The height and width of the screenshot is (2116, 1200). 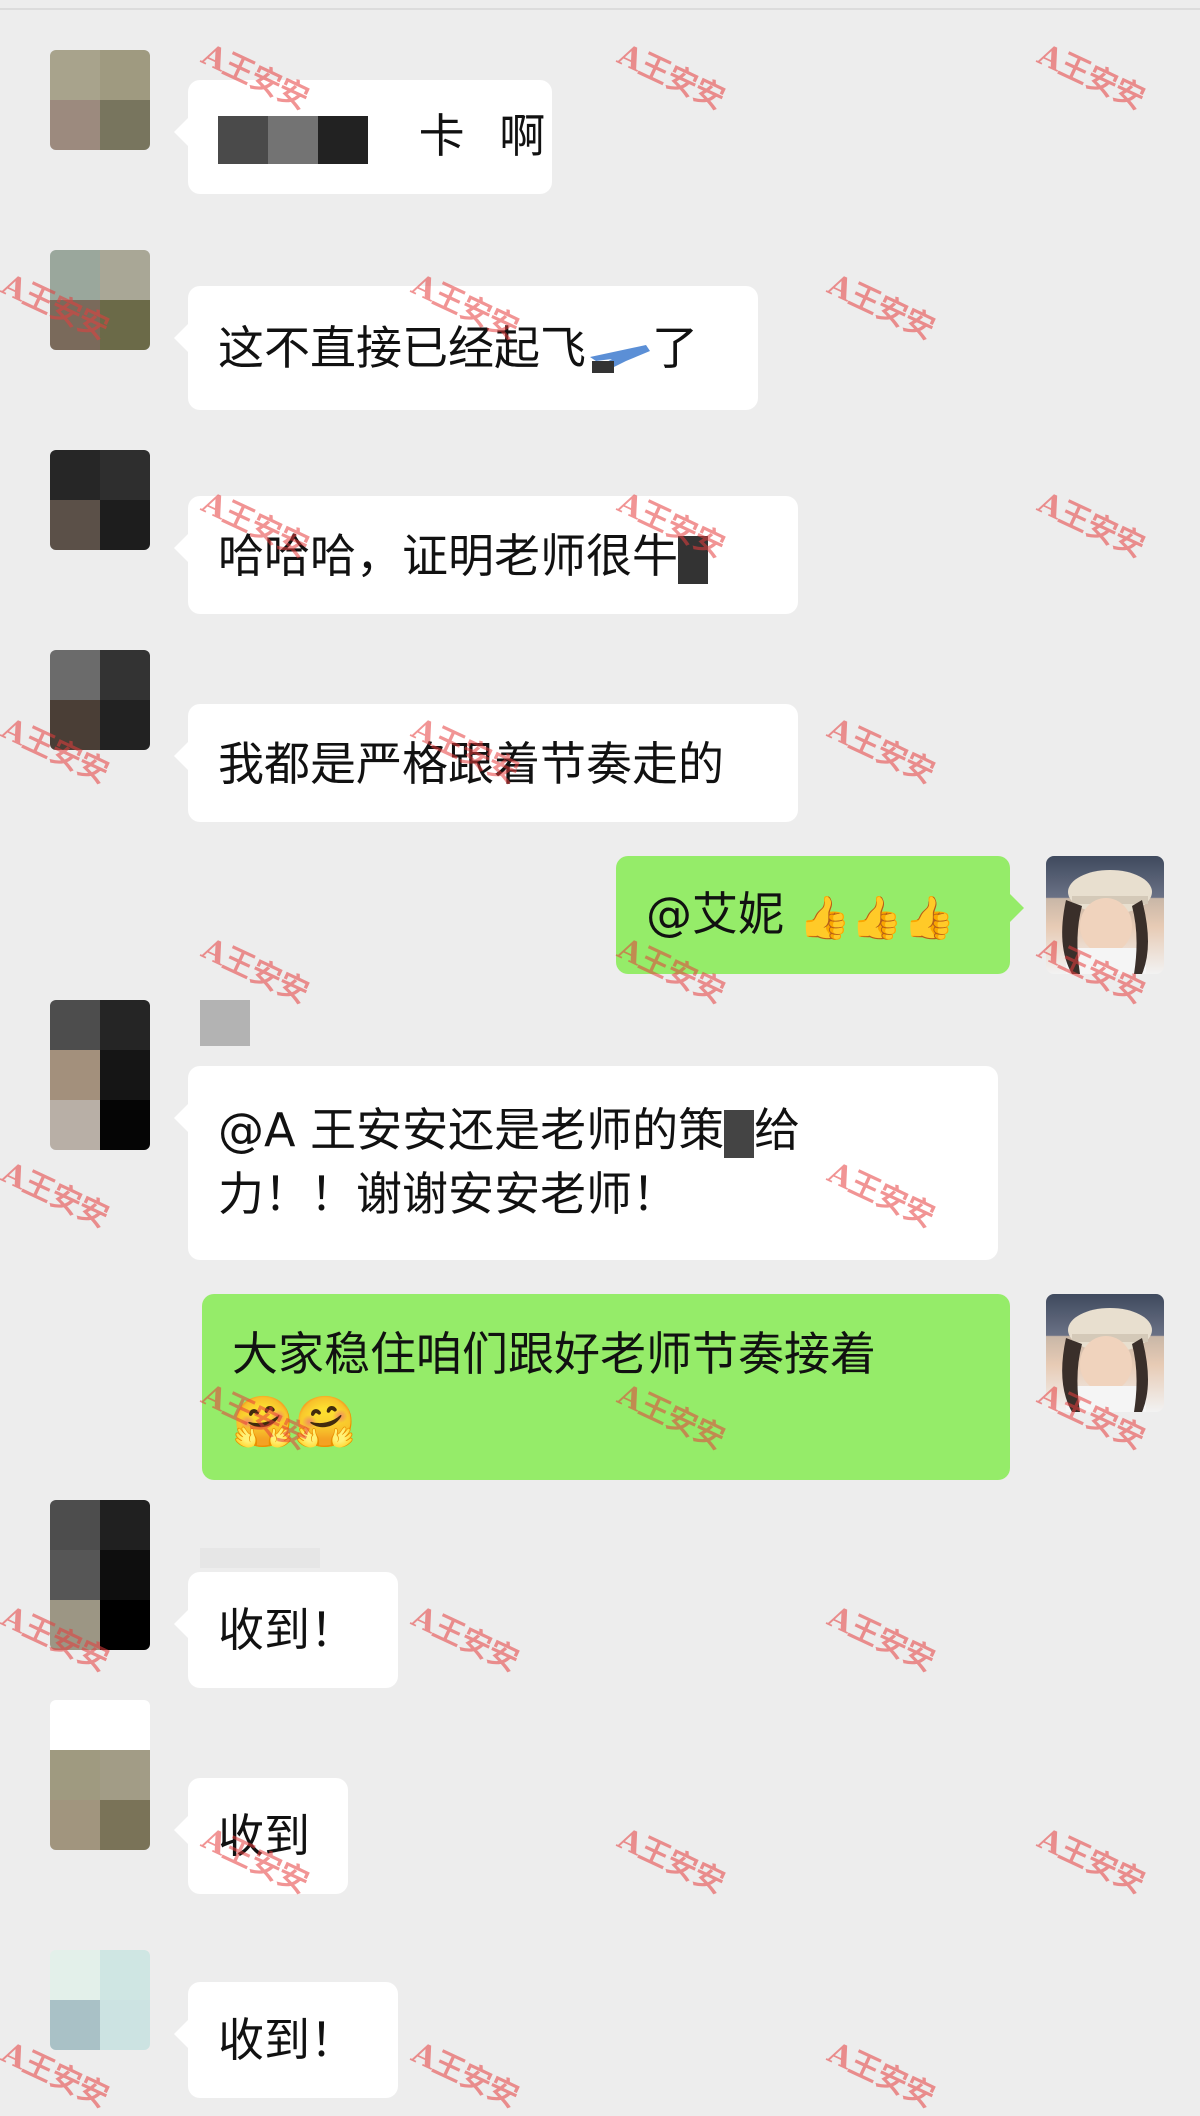 What do you see at coordinates (448, 1194) in the screenshot?
I see `message-text: 力！！谢谢安安老师！` at bounding box center [448, 1194].